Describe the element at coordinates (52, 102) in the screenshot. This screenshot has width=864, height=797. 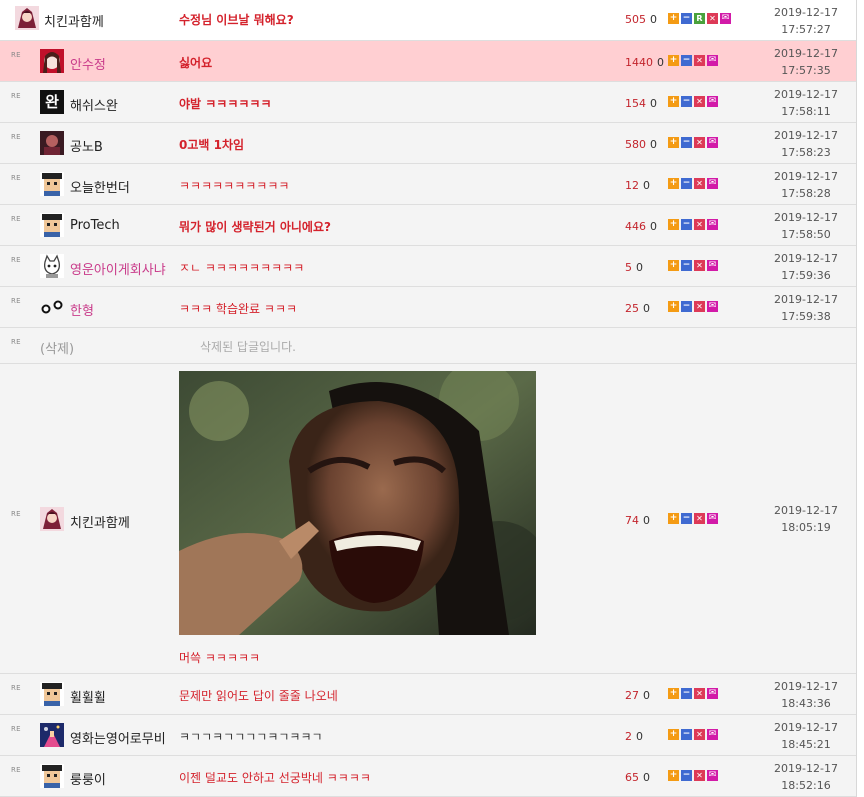
I see `avatar: 완` at that location.